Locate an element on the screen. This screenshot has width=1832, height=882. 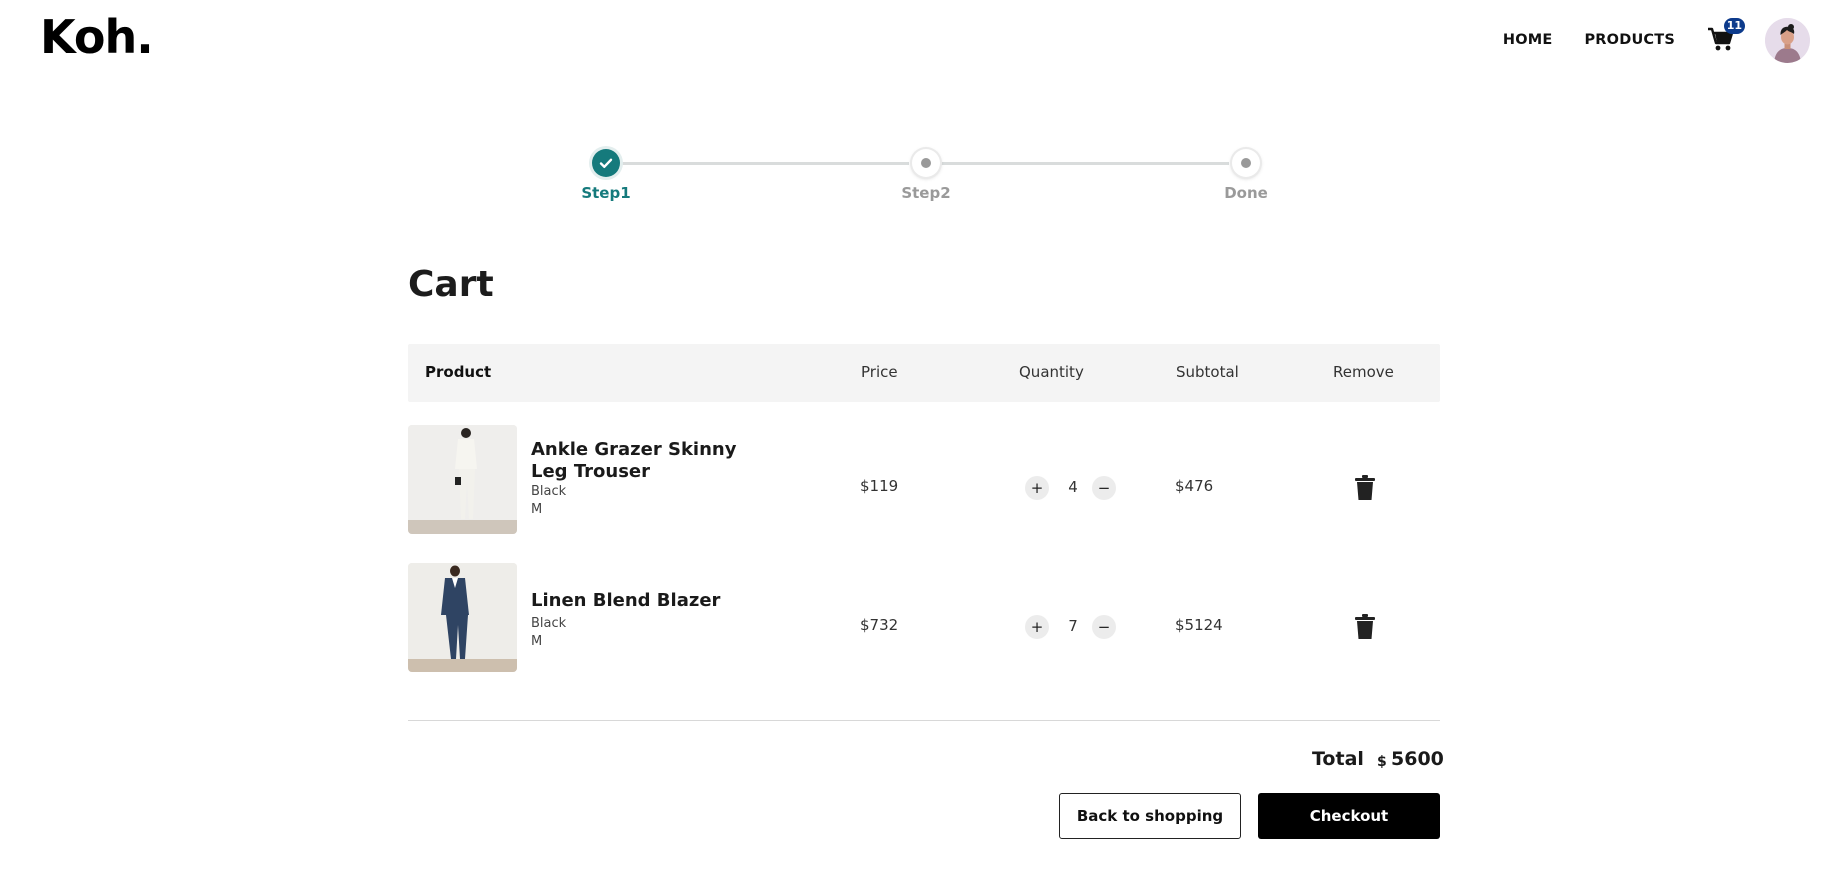
checkout-button: Checkout is located at coordinates (1349, 816).